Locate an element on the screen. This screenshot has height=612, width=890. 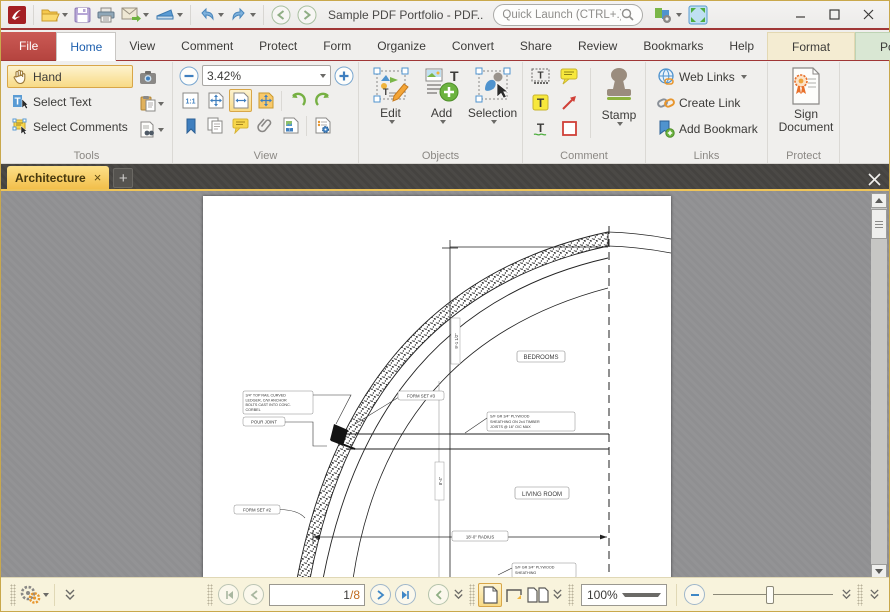
rotate-cw-button is located at coordinates (322, 100).